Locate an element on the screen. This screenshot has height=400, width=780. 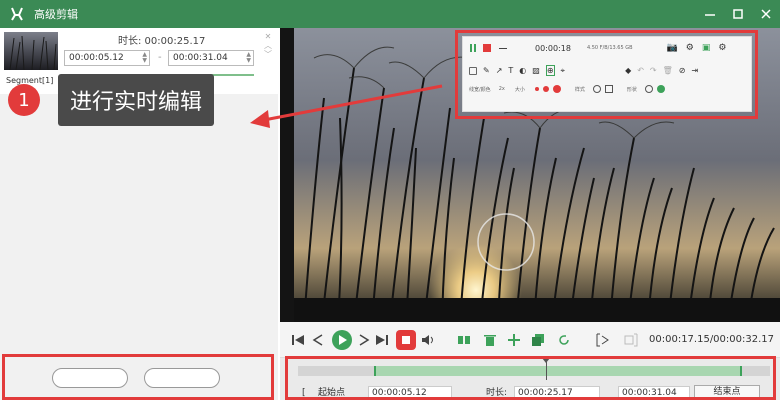
segment-duration: 时长: 00:00:25.17 is located at coordinates (162, 41).